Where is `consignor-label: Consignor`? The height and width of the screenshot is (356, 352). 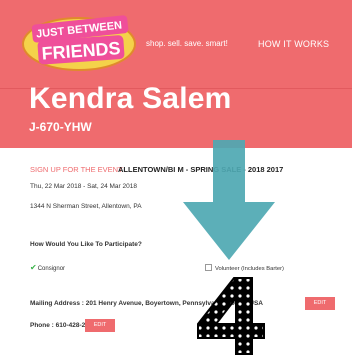 consignor-label: Consignor is located at coordinates (51, 269).